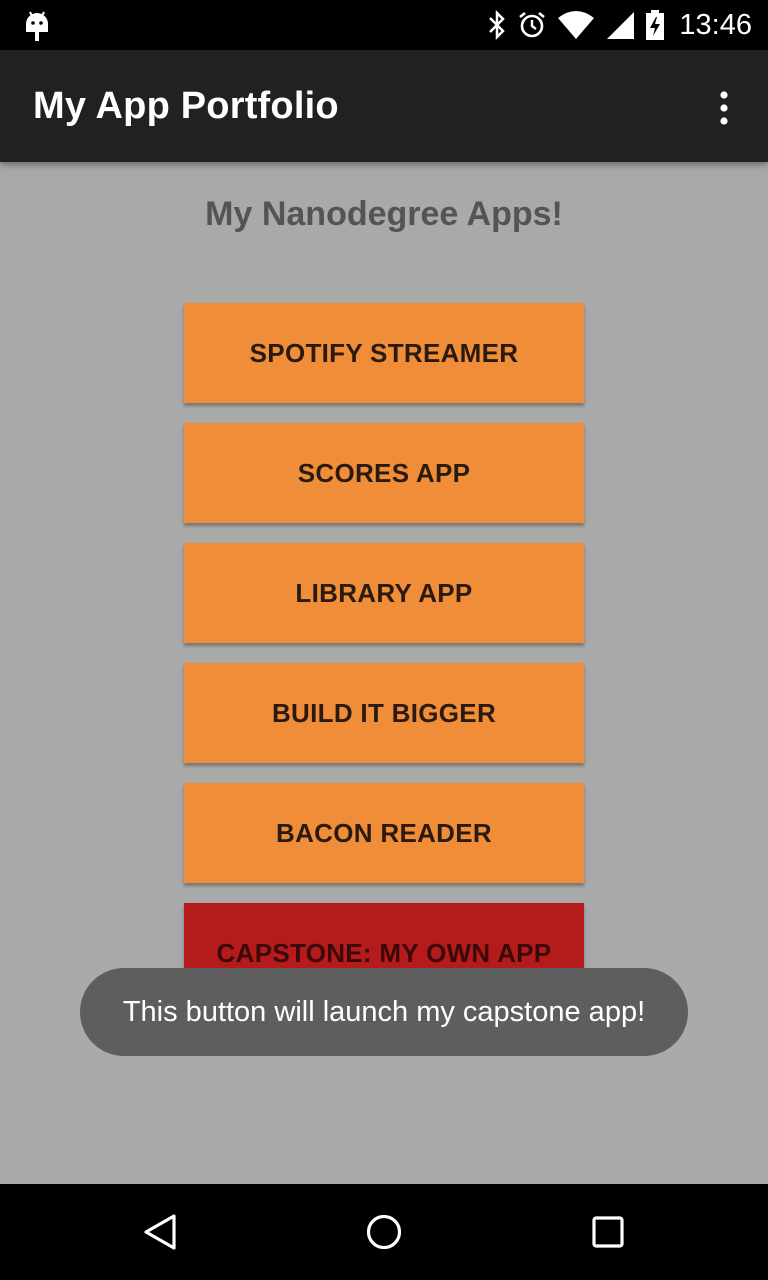 The width and height of the screenshot is (768, 1280). I want to click on navigation-bar, so click(384, 1232).